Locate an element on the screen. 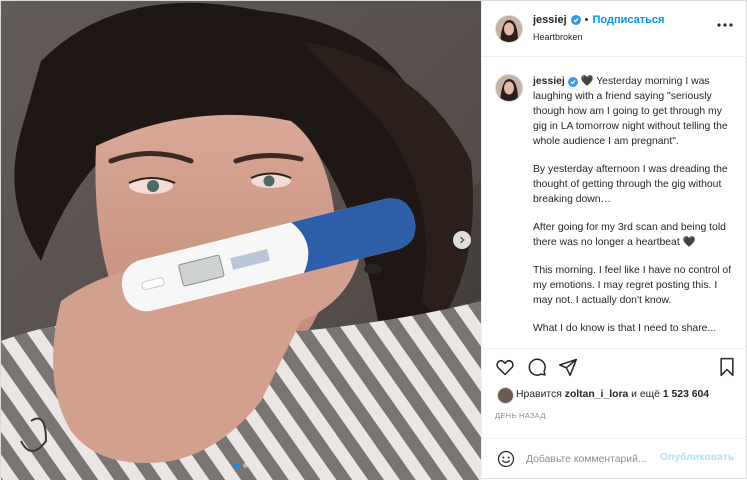 This screenshot has width=747, height=480. location-link: Heartbroken is located at coordinates (558, 37).